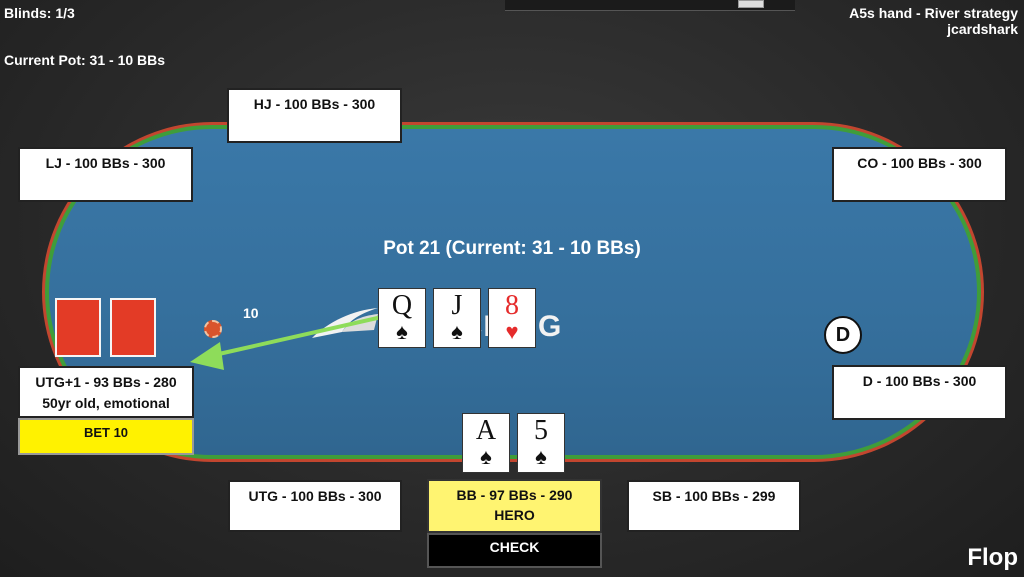 The height and width of the screenshot is (577, 1024). What do you see at coordinates (514, 515) in the screenshot?
I see `hero-tag: HERO` at bounding box center [514, 515].